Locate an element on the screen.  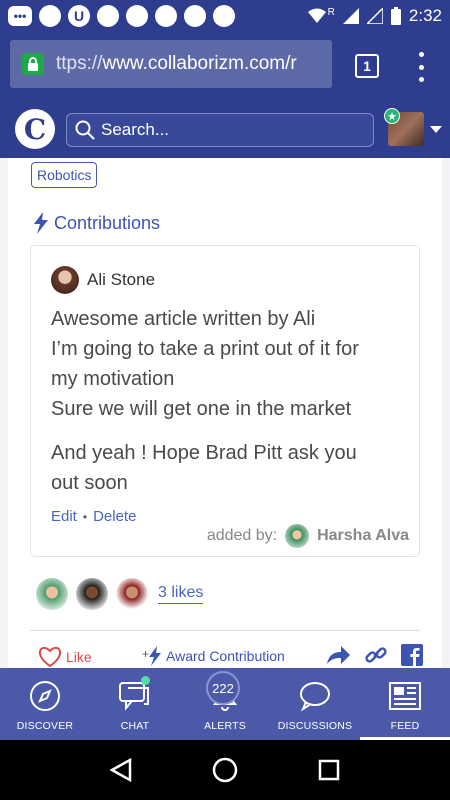
search-bar is located at coordinates (220, 130).